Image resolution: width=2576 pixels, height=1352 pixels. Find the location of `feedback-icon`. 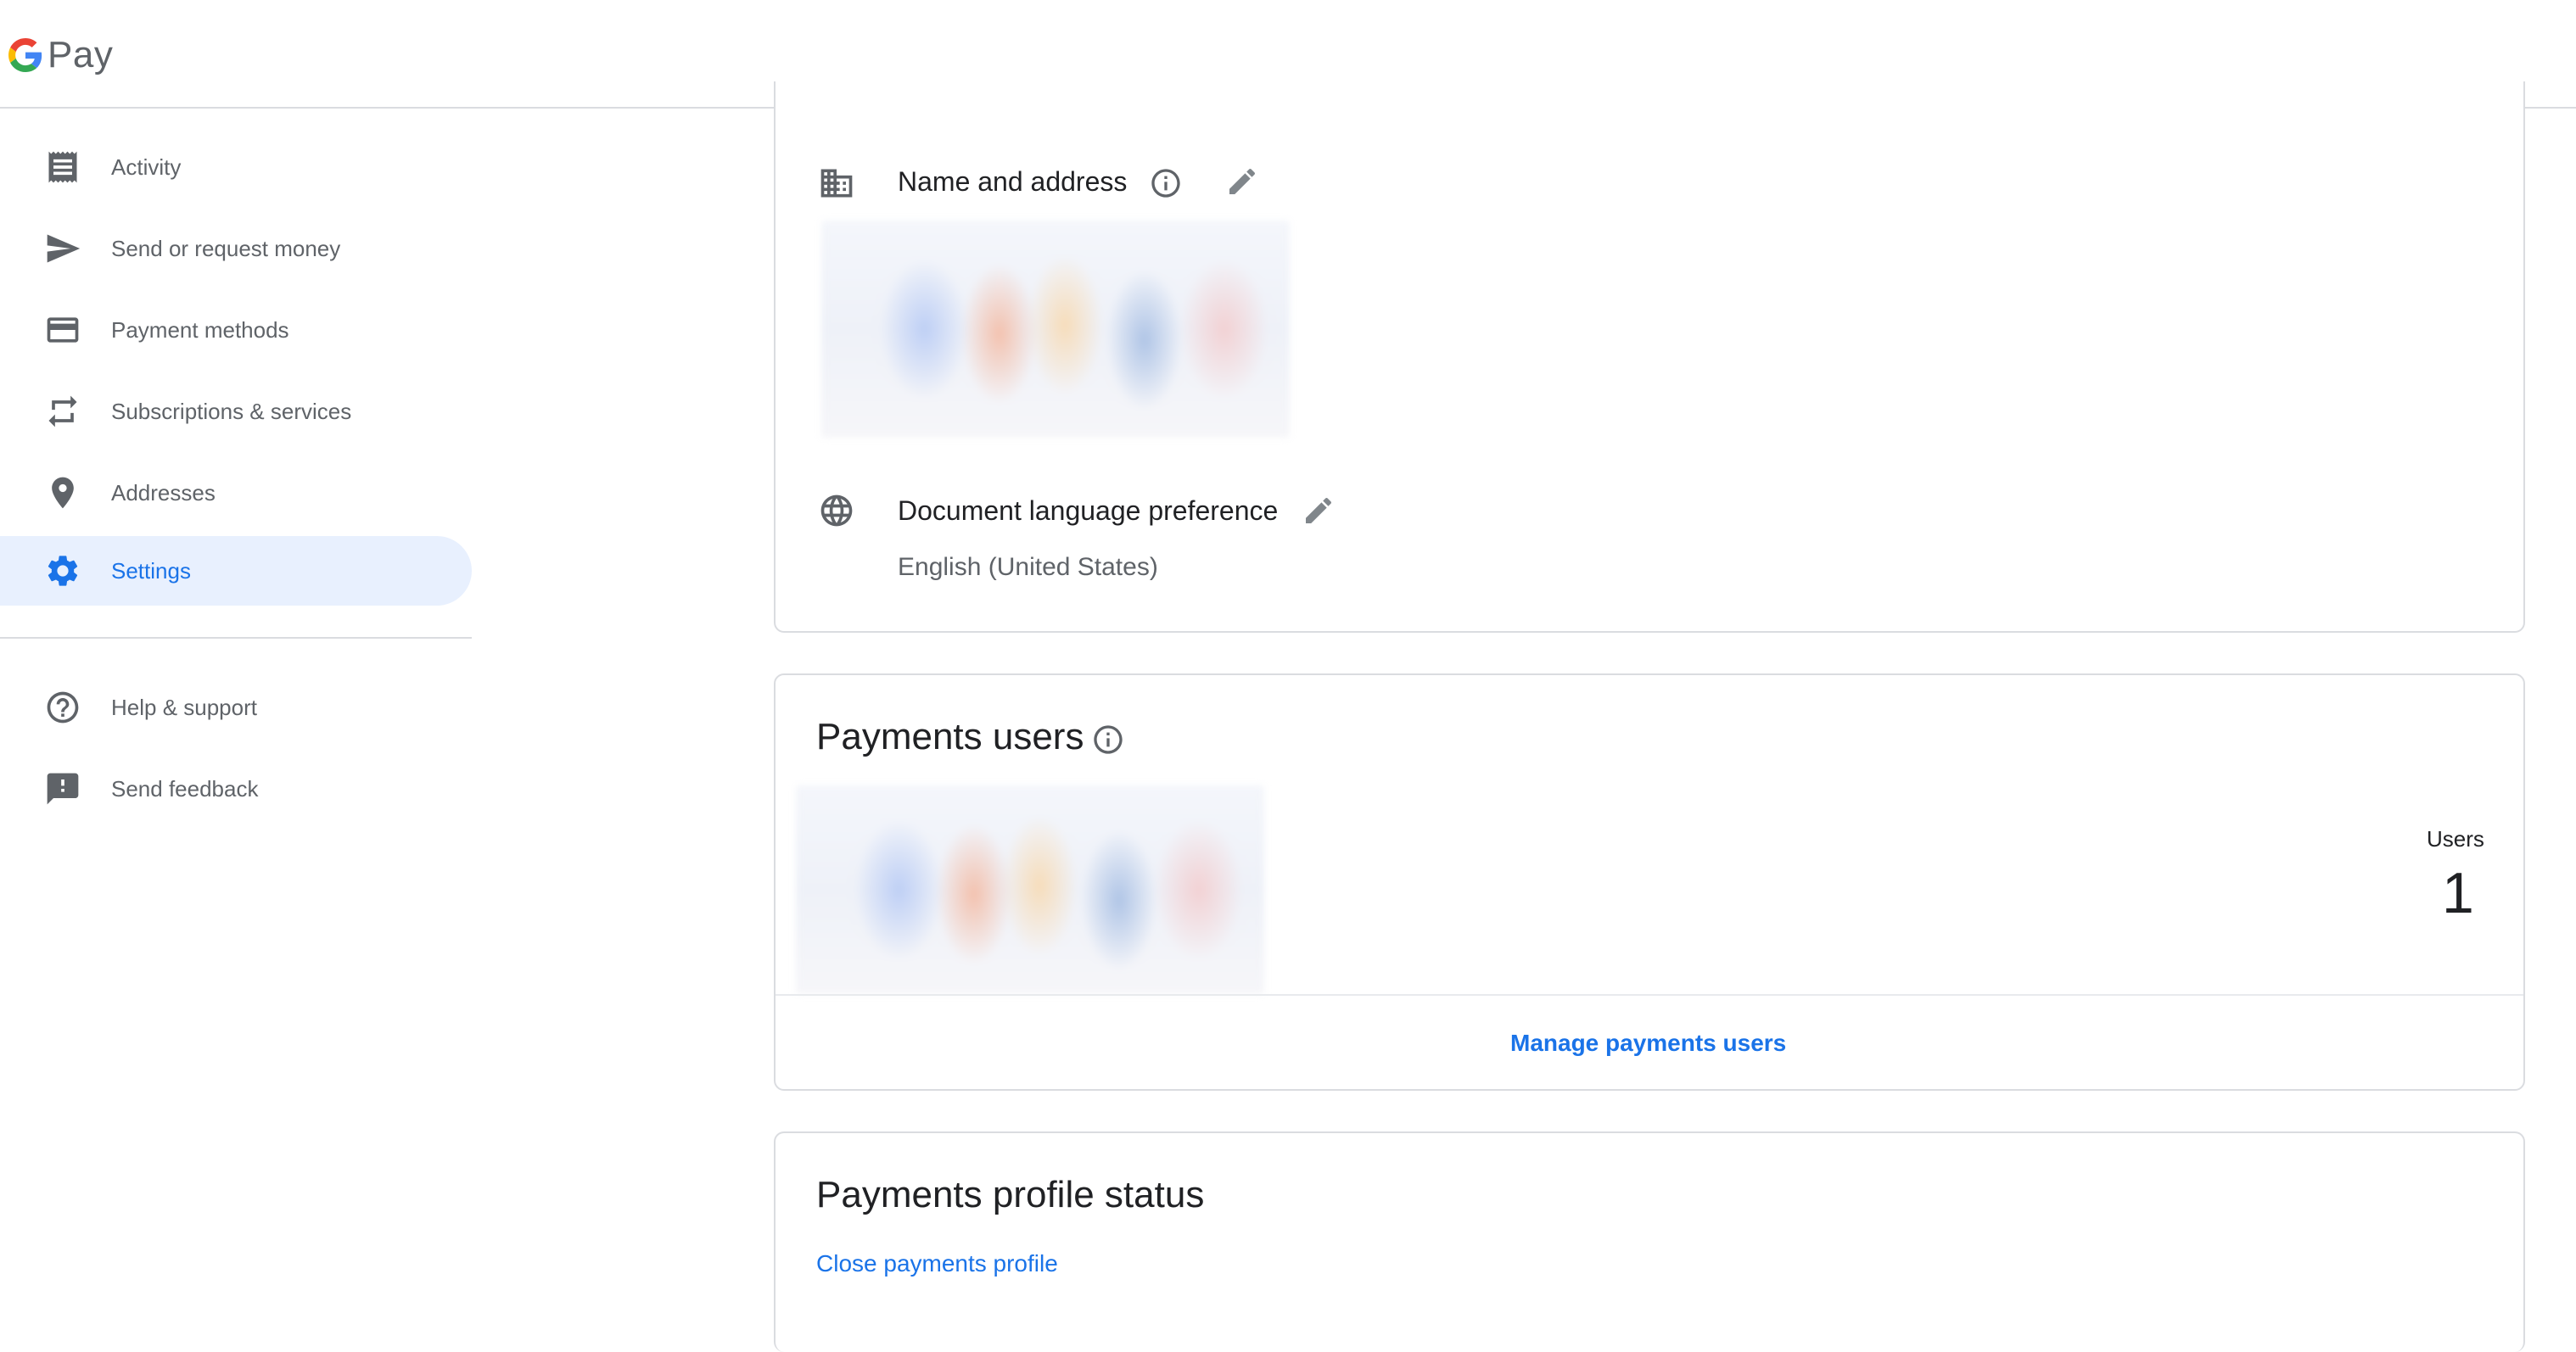

feedback-icon is located at coordinates (63, 789).